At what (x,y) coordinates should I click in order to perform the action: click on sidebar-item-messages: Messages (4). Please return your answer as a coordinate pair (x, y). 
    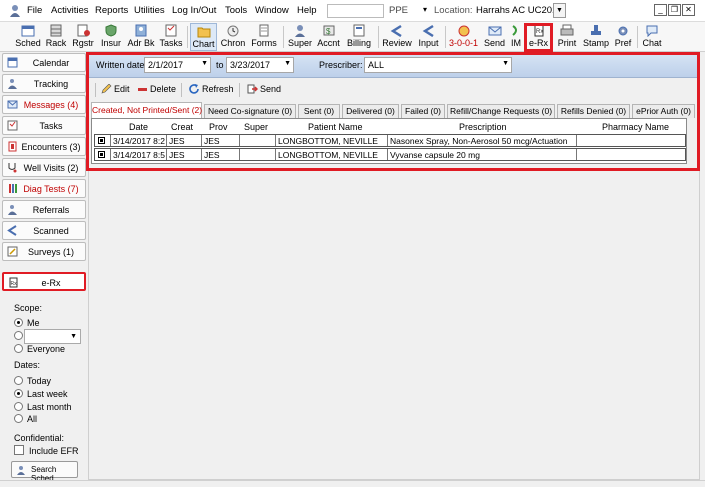
    Looking at the image, I should click on (44, 104).